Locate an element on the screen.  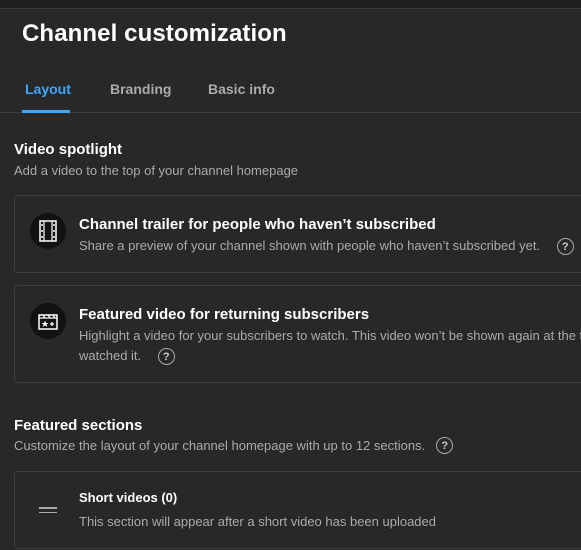
active-tab-indicator is located at coordinates (46, 111).